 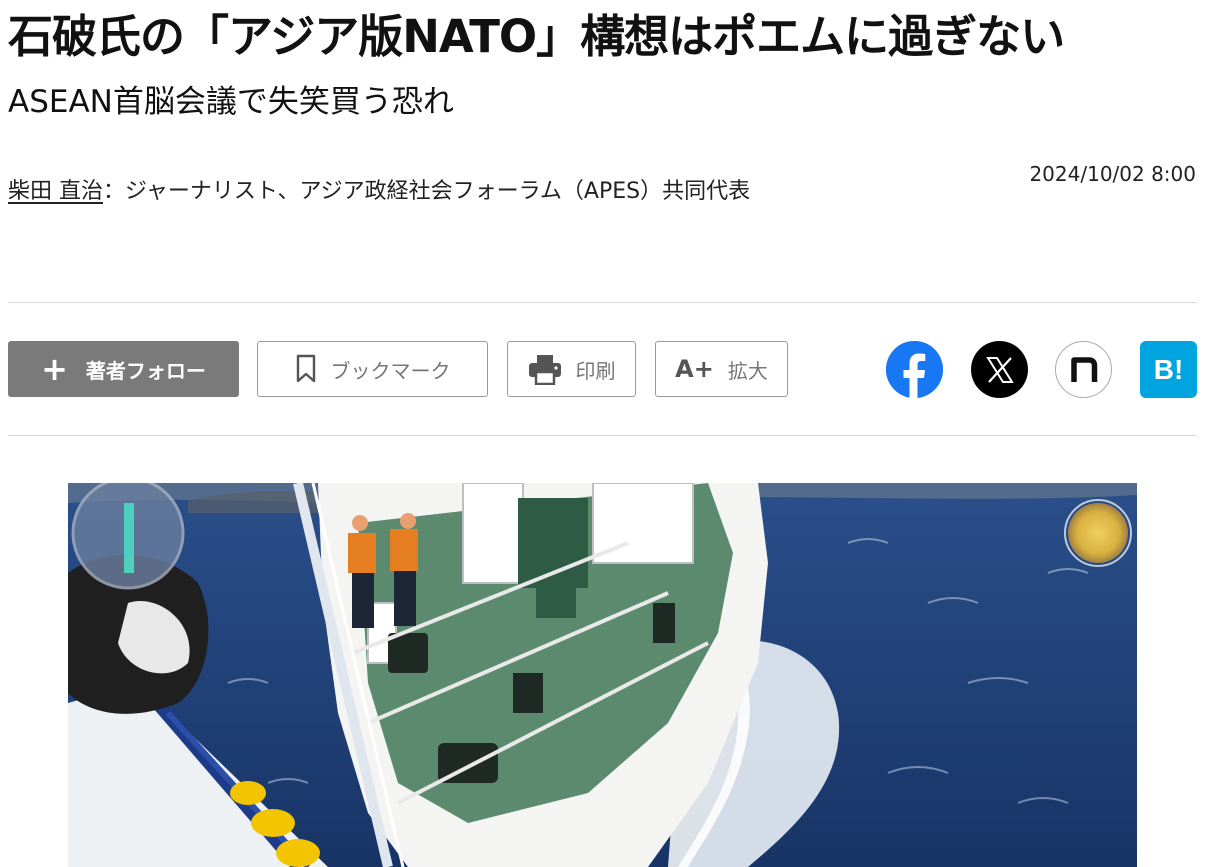 I want to click on publish-date: 2024/10/02 8:00, so click(x=1112, y=174).